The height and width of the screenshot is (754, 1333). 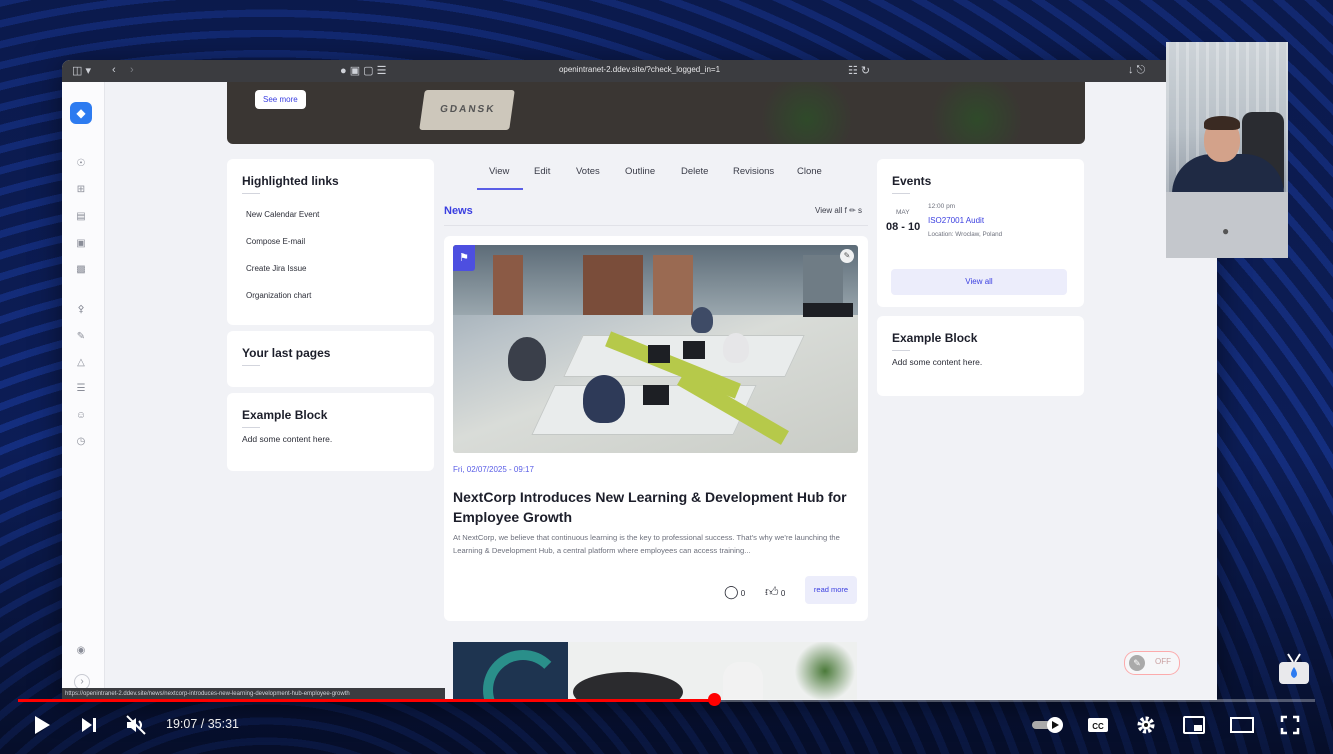 I want to click on edit-image-icon: ✎, so click(x=847, y=256).